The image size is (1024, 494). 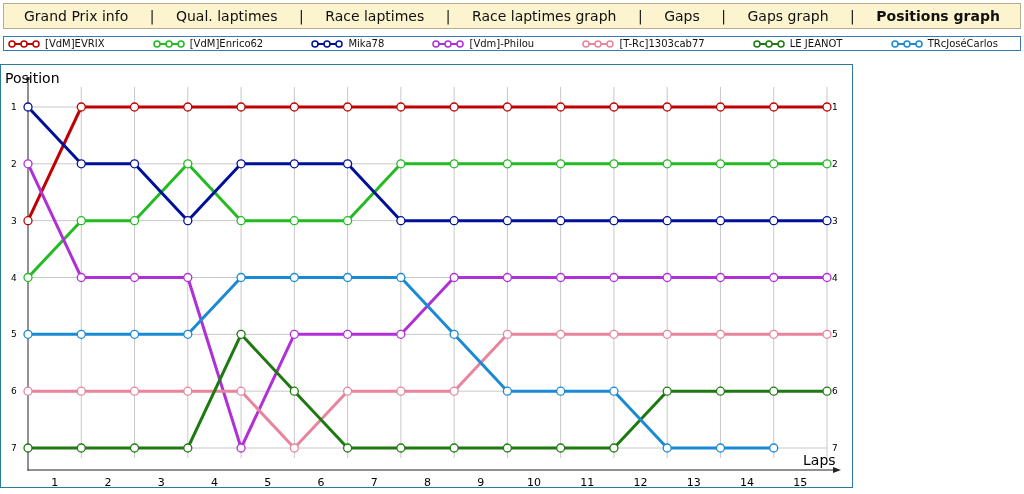 What do you see at coordinates (800, 481) in the screenshot?
I see `x-tick-label: 15` at bounding box center [800, 481].